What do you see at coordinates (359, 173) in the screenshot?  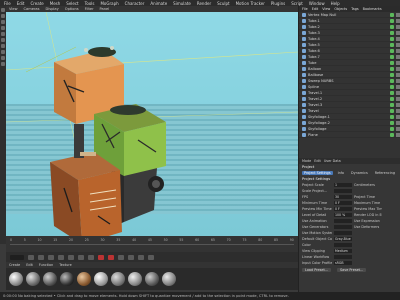 I see `tab-dynamics: Dynamics` at bounding box center [359, 173].